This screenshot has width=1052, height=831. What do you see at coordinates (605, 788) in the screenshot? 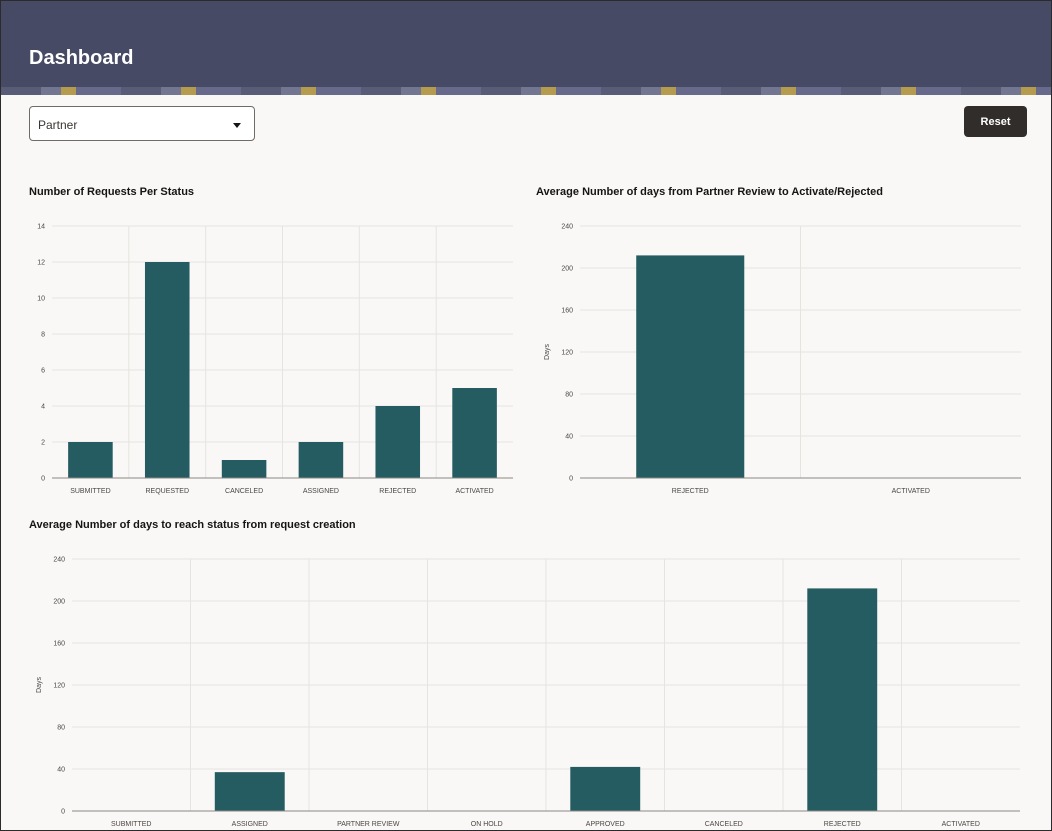
I see `bar-approved` at bounding box center [605, 788].